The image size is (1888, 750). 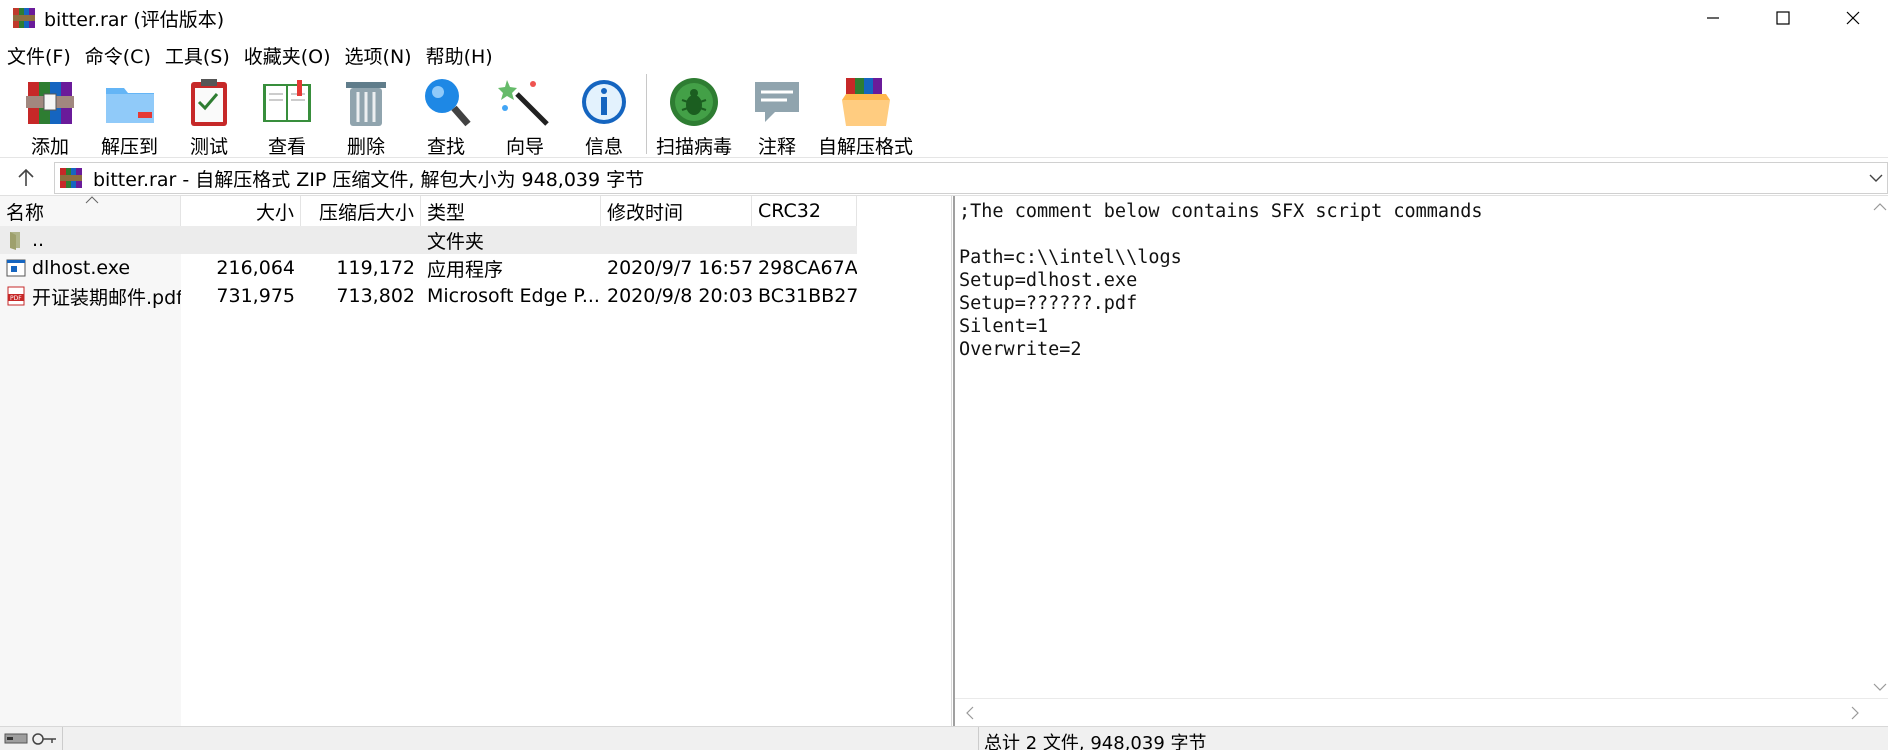 I want to click on sfx-box-icon, so click(x=866, y=102).